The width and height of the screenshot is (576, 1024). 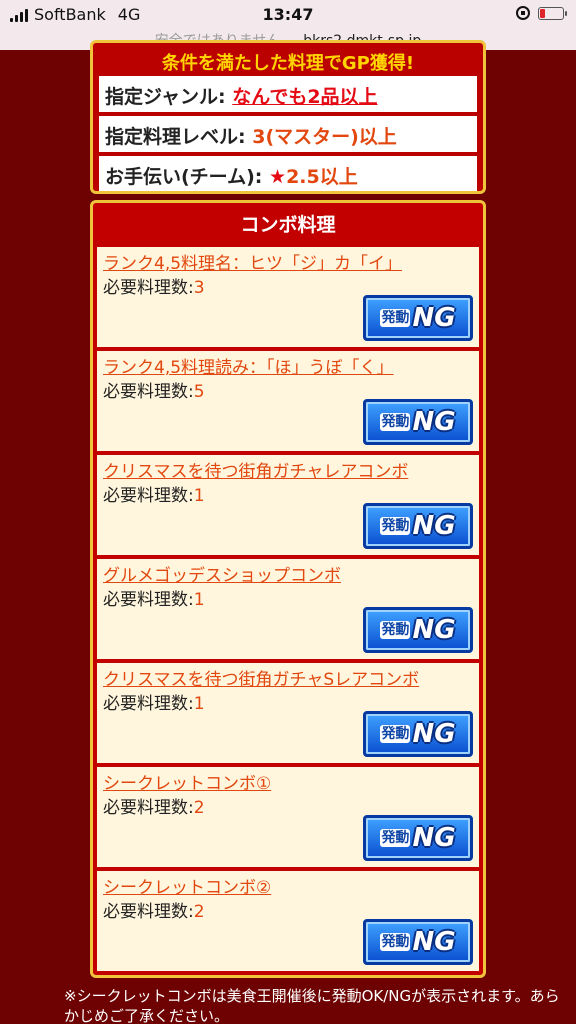 What do you see at coordinates (322, 177) in the screenshot?
I see `condition-value: 2.5以上` at bounding box center [322, 177].